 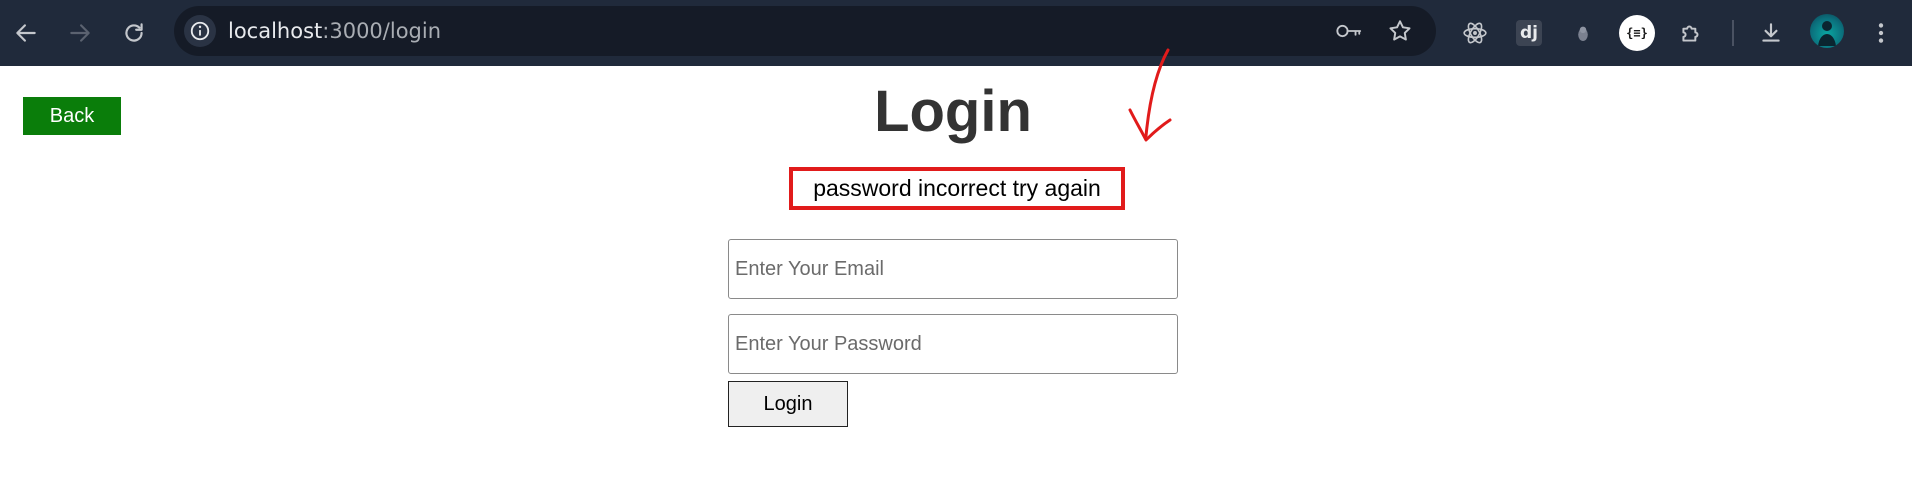 I want to click on url-path: :3000/login, so click(x=382, y=31).